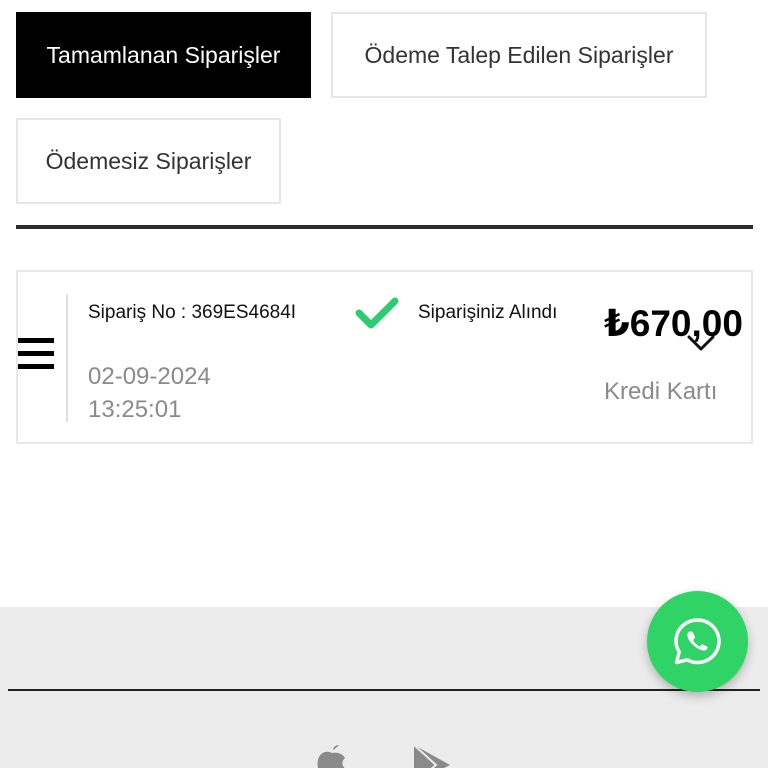 This screenshot has height=768, width=768. Describe the element at coordinates (433, 755) in the screenshot. I see `play-store-icon` at that location.